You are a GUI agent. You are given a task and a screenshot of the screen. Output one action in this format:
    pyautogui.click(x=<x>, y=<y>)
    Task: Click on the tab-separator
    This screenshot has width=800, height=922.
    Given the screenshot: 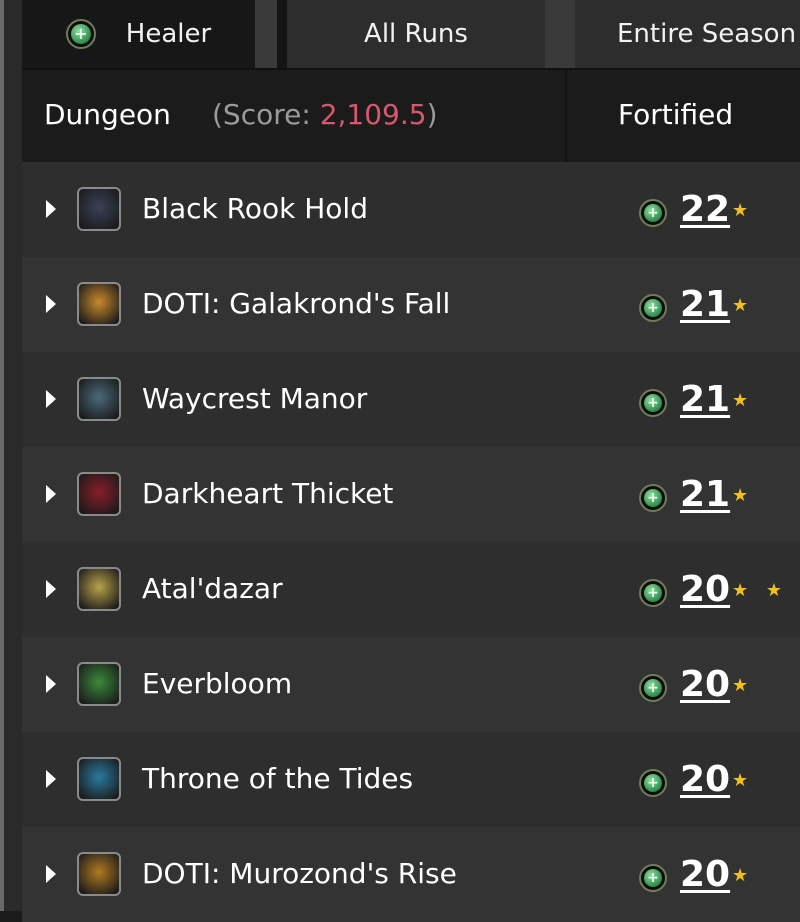 What is the action you would take?
    pyautogui.click(x=560, y=34)
    